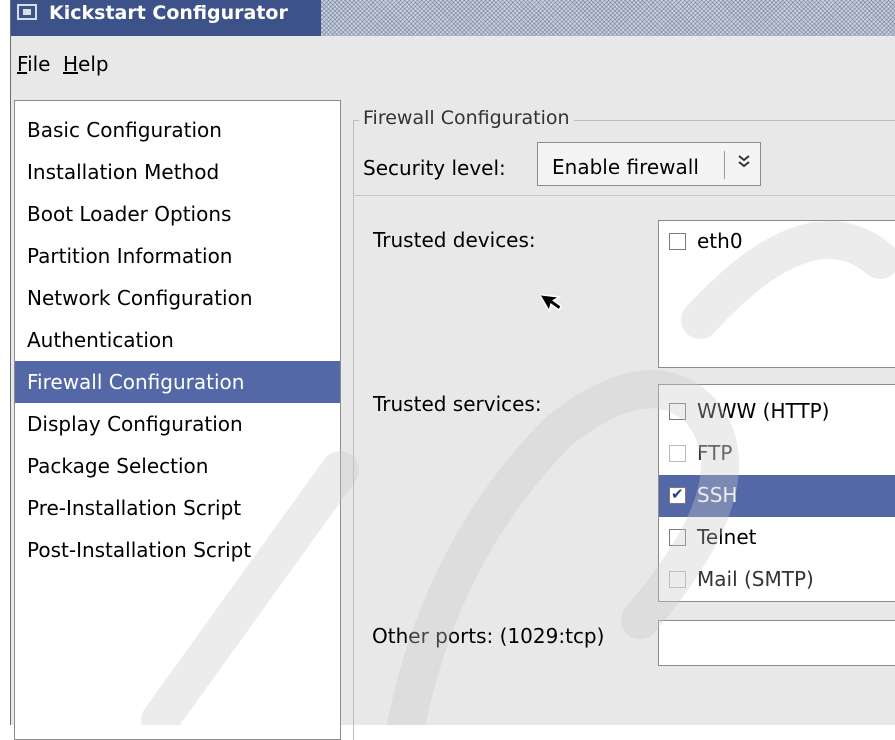 The width and height of the screenshot is (895, 740). I want to click on sidebar-item-installation-method: Installation Method, so click(177, 172).